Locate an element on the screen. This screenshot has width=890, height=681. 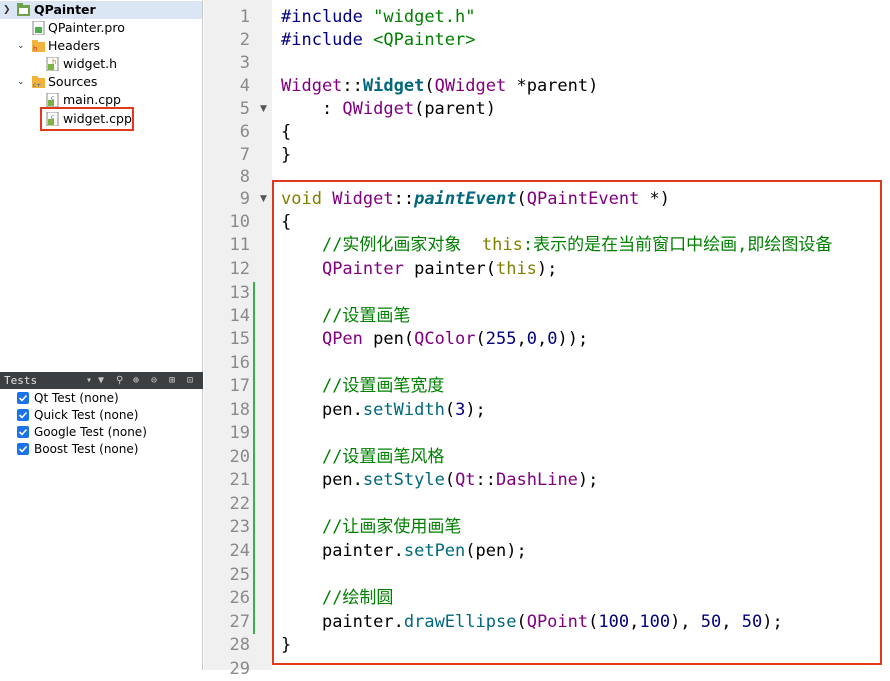
code-token: :: is located at coordinates (352, 86).